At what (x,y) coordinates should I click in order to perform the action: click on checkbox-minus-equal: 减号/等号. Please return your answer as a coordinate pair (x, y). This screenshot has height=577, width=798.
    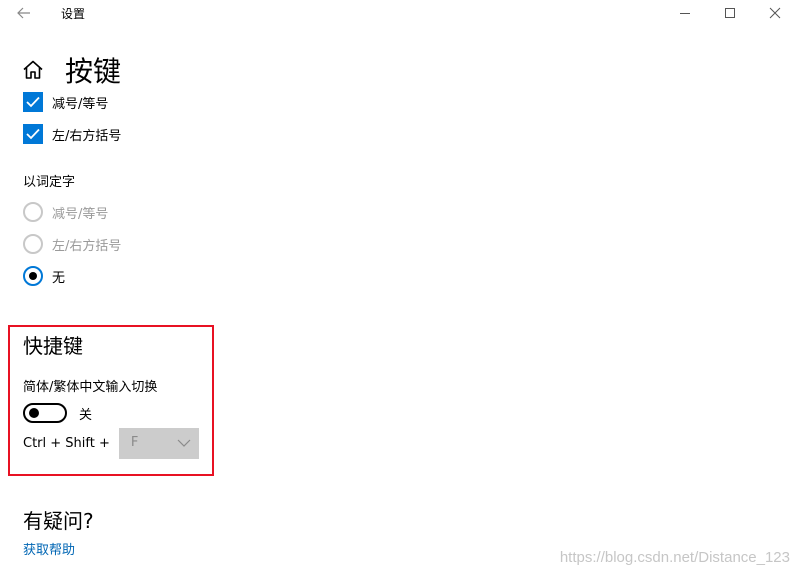
    Looking at the image, I should click on (65, 102).